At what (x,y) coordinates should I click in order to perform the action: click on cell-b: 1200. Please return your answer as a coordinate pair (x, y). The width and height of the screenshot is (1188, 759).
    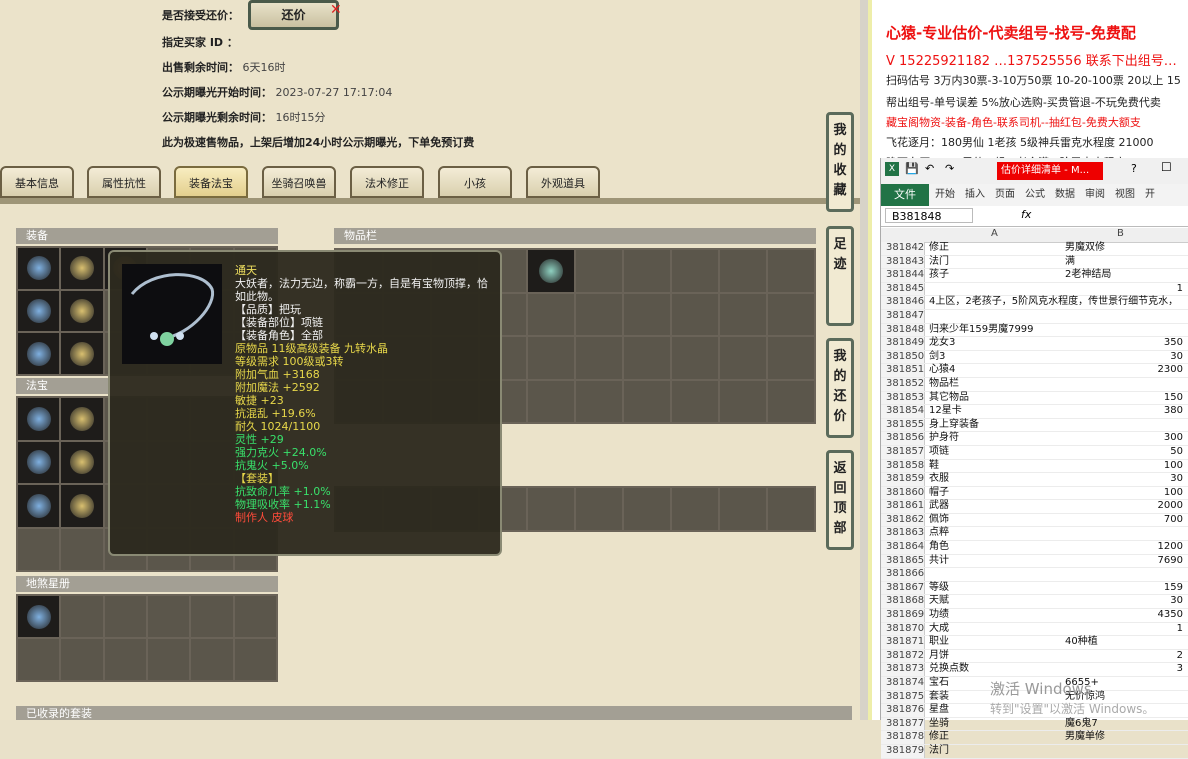
    Looking at the image, I should click on (1124, 547).